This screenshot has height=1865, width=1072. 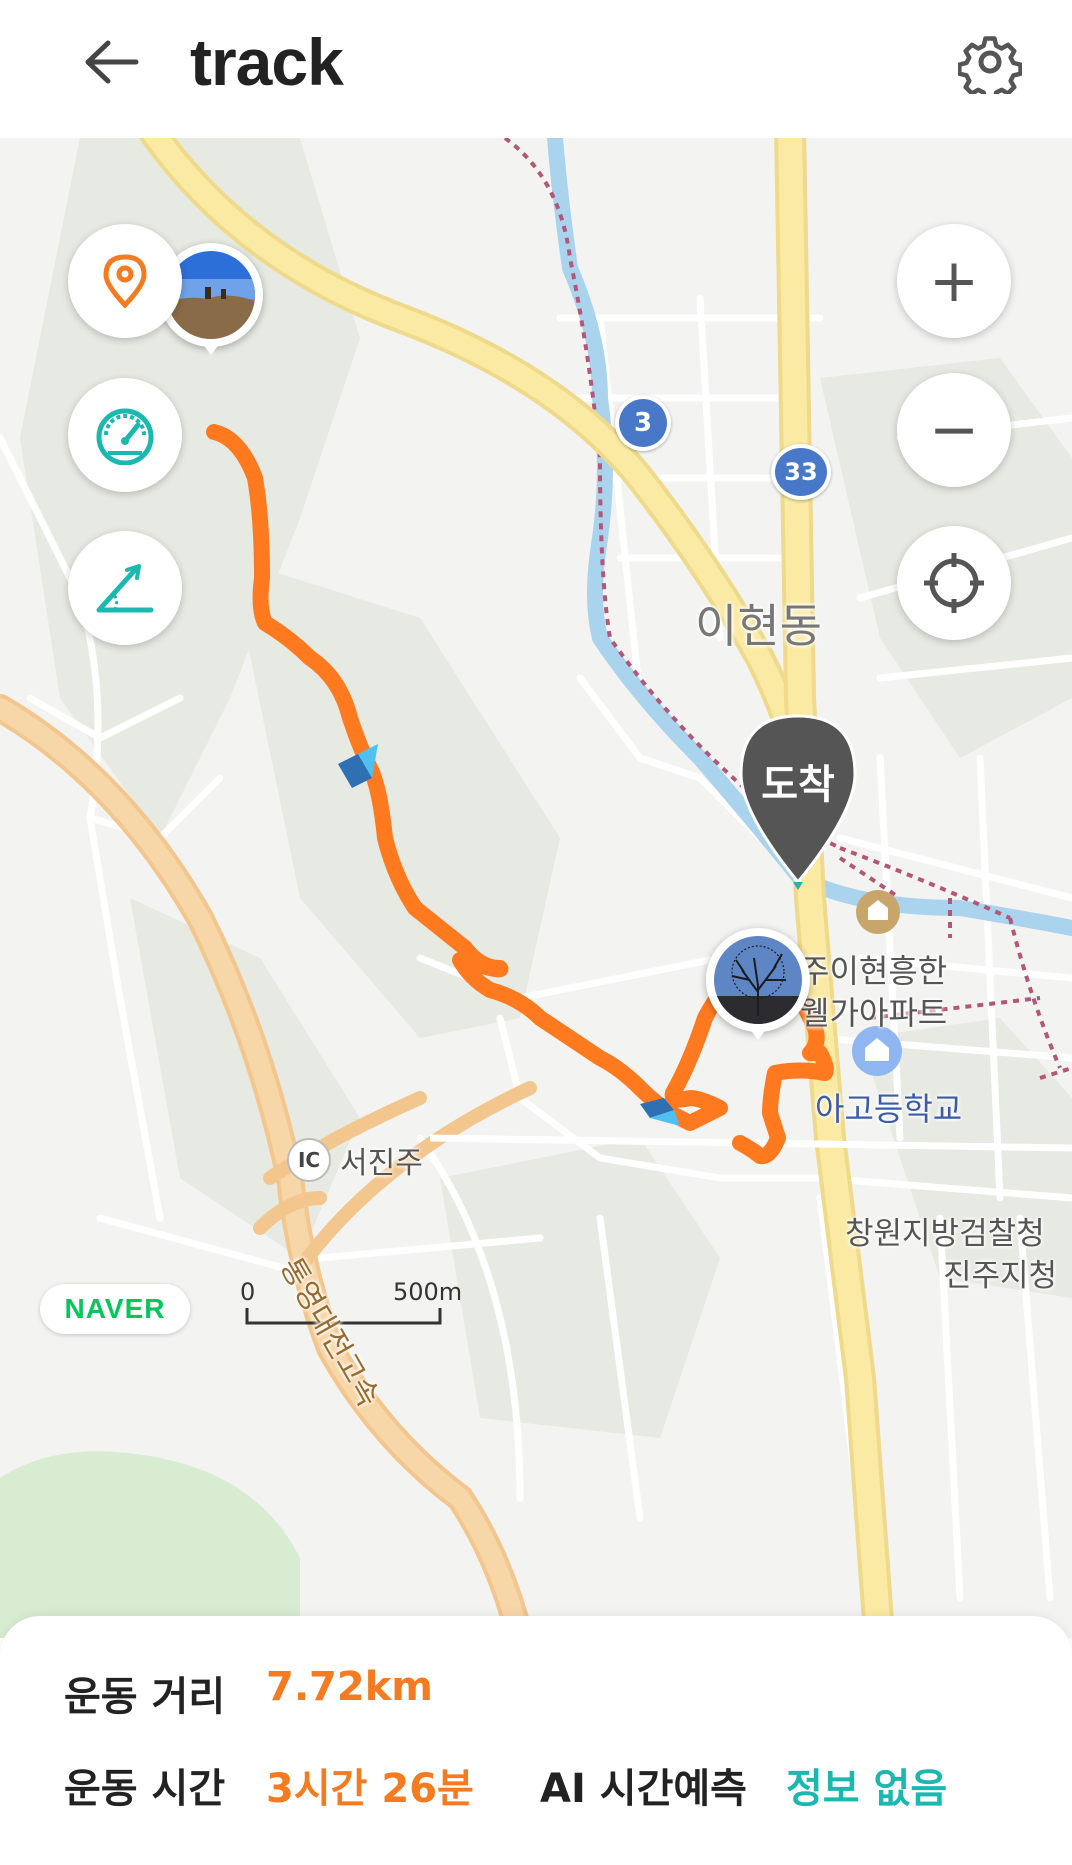 I want to click on page-title: track, so click(x=267, y=62).